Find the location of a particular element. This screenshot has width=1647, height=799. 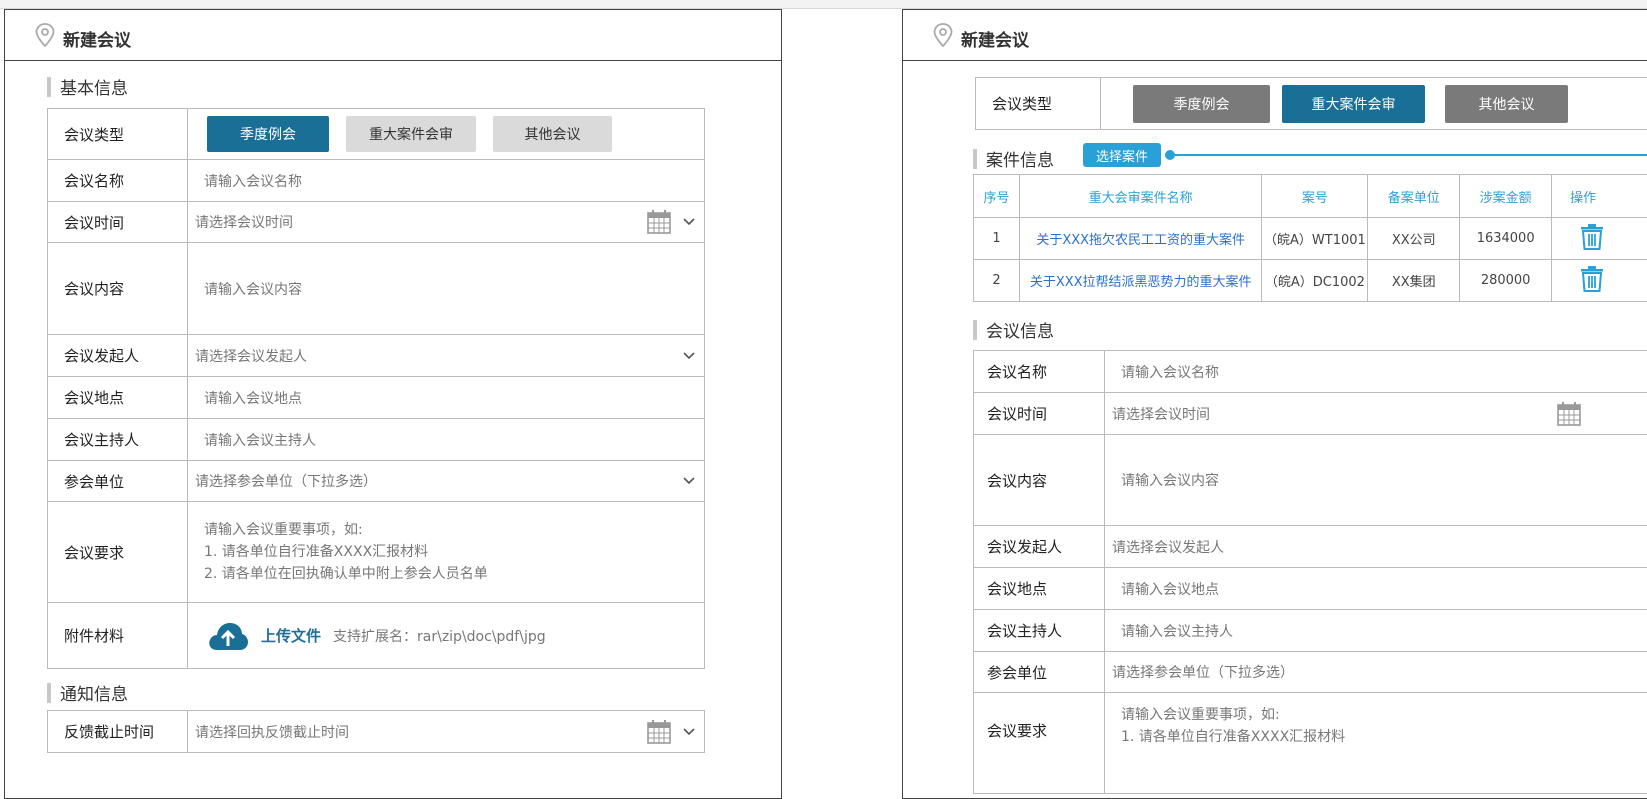

case-name-link: 关于XXX拉帮结派黑恶势力的重大案件 is located at coordinates (1140, 281).